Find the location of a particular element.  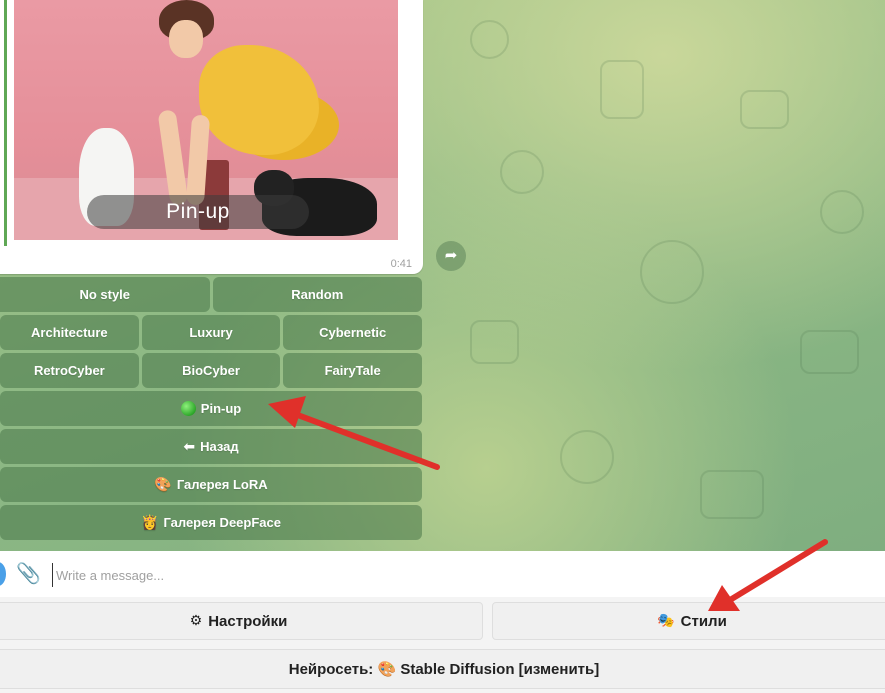

annotation-arrow-pinup is located at coordinates (354, 433).